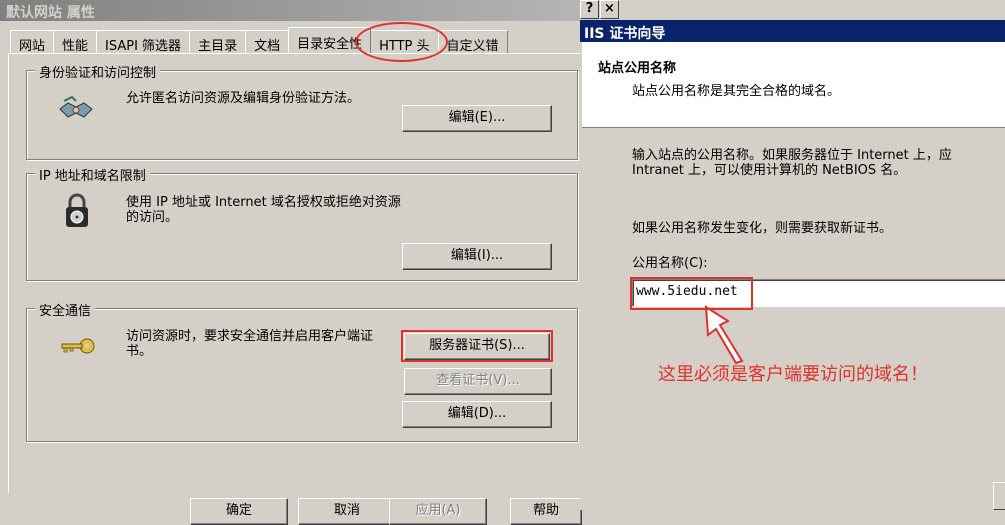 The image size is (1005, 525). I want to click on cancel-button: 取消, so click(347, 511).